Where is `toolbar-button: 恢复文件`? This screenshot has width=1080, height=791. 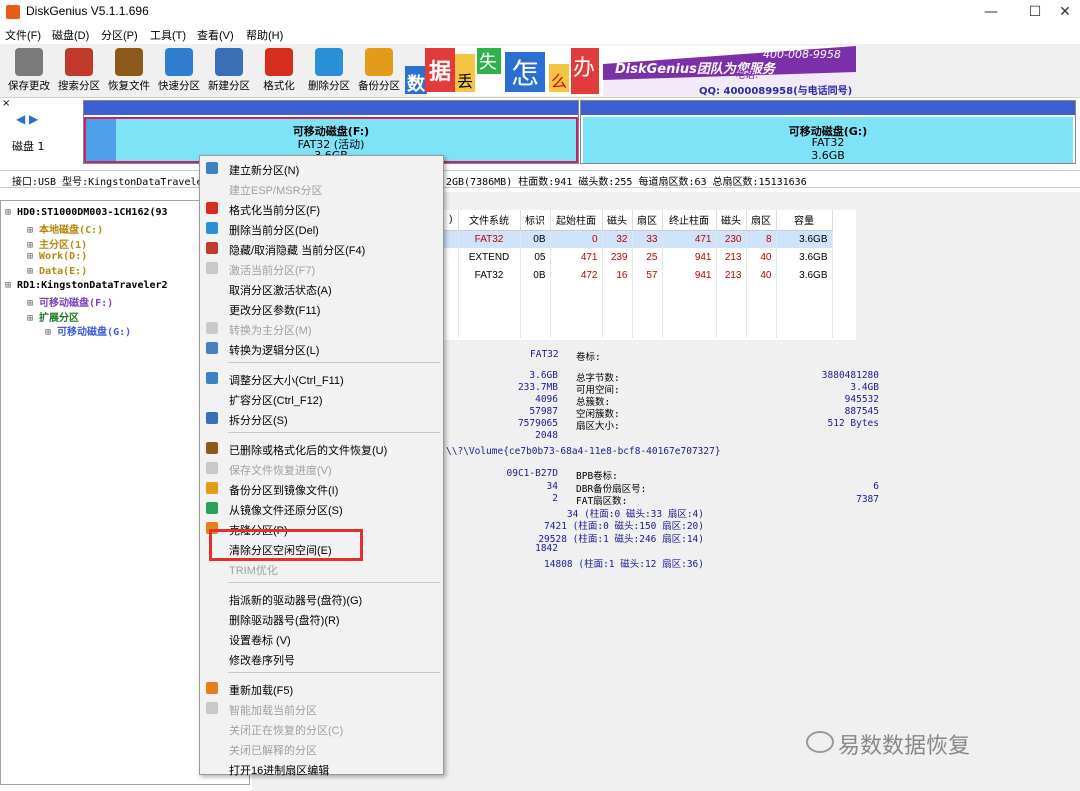
toolbar-button: 恢复文件 is located at coordinates (129, 70).